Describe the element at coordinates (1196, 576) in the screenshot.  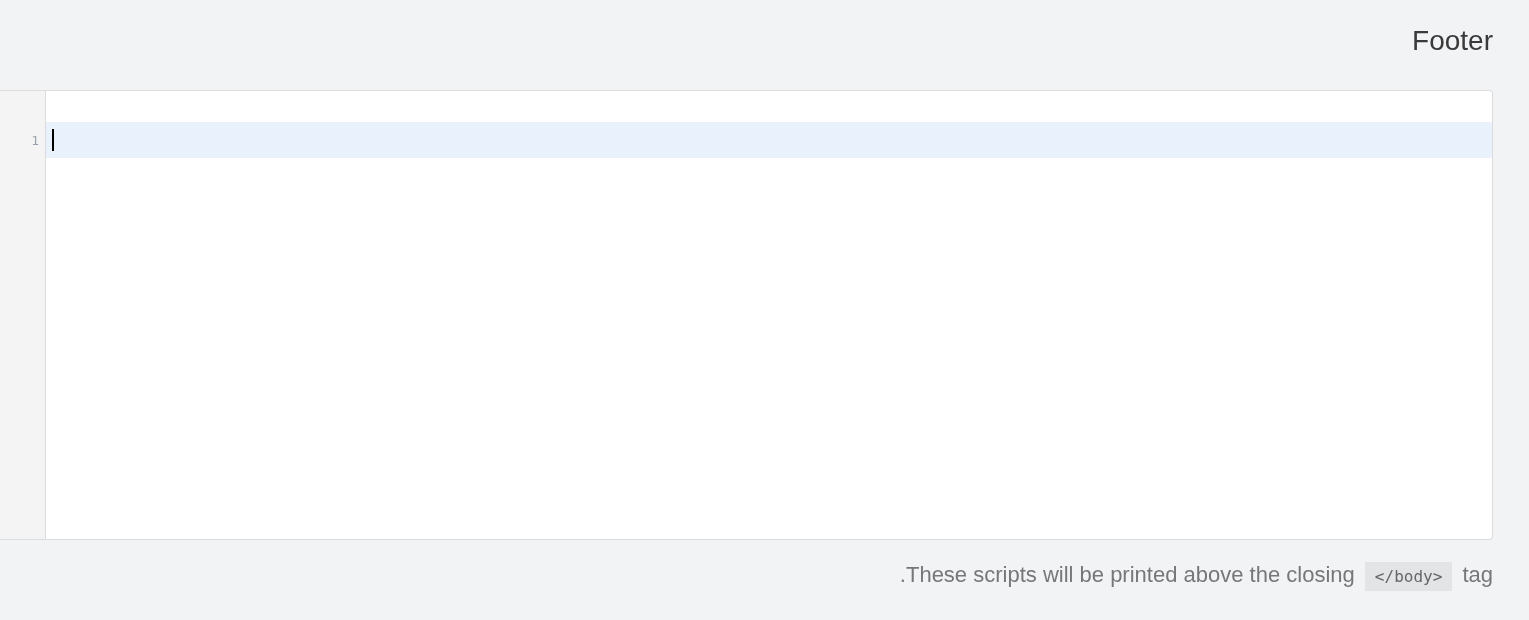
I see `help-text: .These scripts will be printed above the closing </body> tag` at that location.